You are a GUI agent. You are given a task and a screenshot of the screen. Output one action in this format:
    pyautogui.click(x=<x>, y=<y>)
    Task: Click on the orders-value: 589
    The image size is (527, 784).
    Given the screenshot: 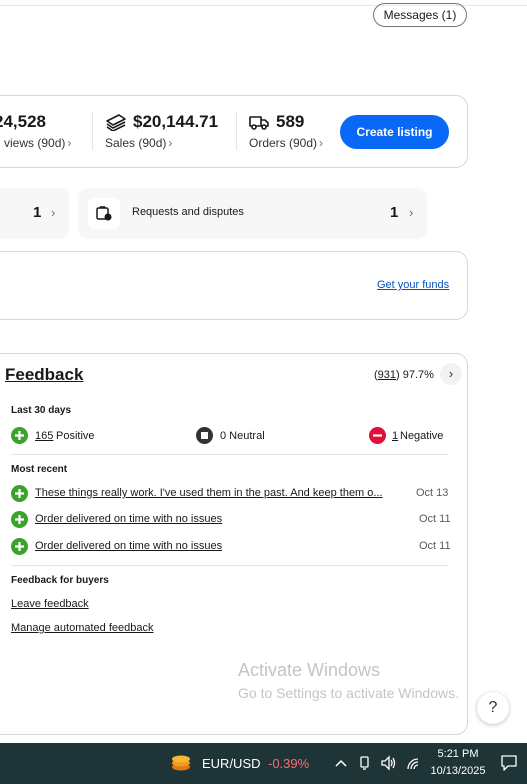 What is the action you would take?
    pyautogui.click(x=290, y=121)
    